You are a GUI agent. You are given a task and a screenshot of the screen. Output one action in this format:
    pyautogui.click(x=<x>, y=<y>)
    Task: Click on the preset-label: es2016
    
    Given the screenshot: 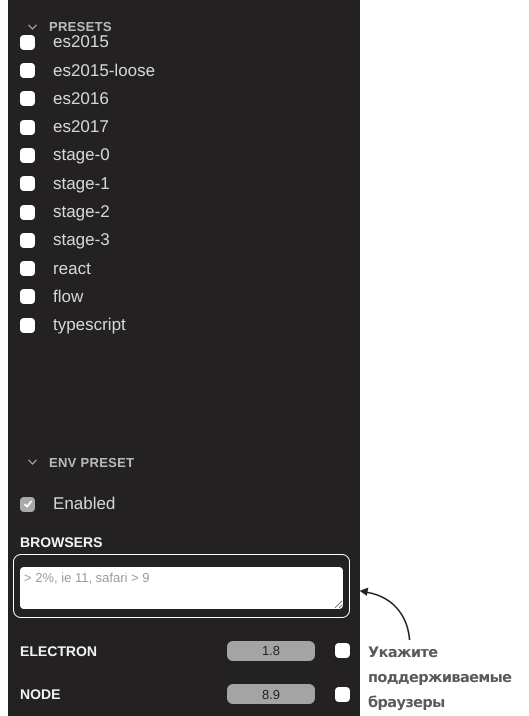 What is the action you would take?
    pyautogui.click(x=81, y=98)
    